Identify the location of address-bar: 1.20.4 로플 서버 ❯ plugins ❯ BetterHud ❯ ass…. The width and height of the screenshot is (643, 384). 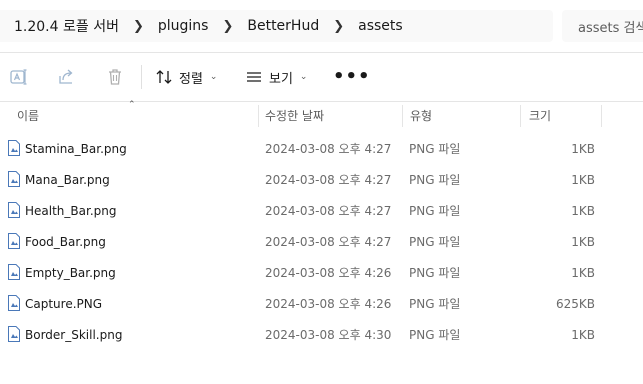
(321, 26).